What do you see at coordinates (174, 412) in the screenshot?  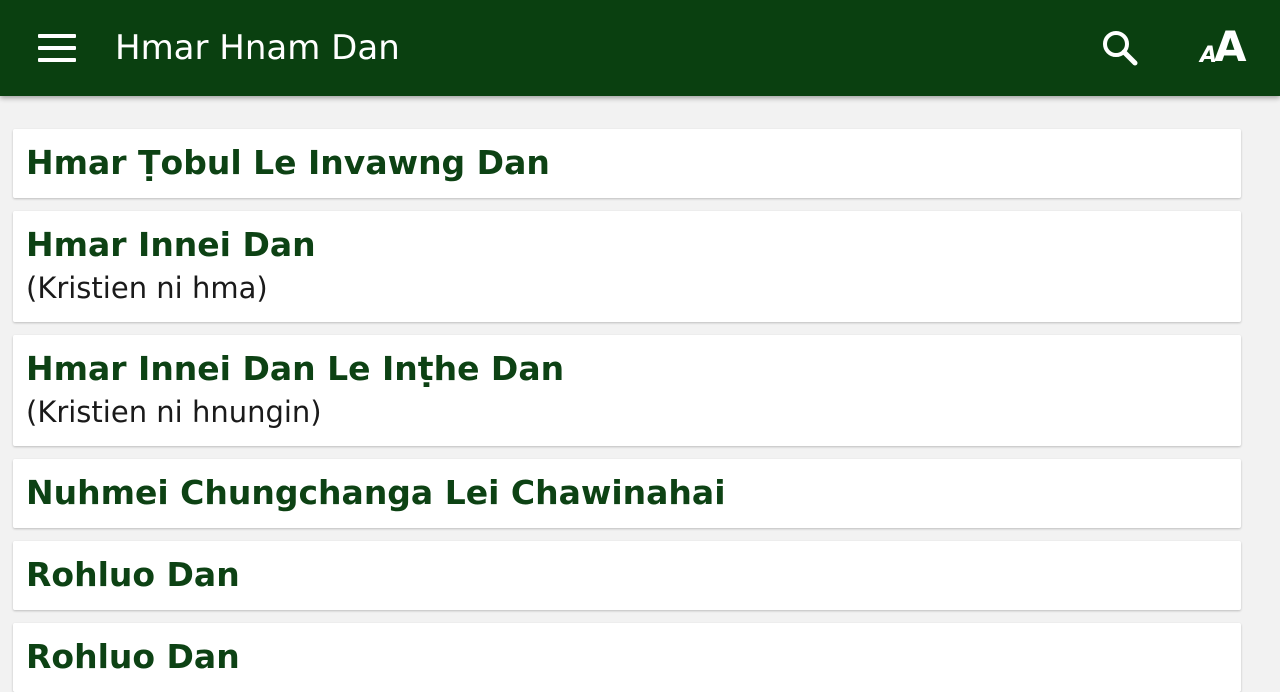 I see `list-item-subtitle: (Kristien ni hnungin)` at bounding box center [174, 412].